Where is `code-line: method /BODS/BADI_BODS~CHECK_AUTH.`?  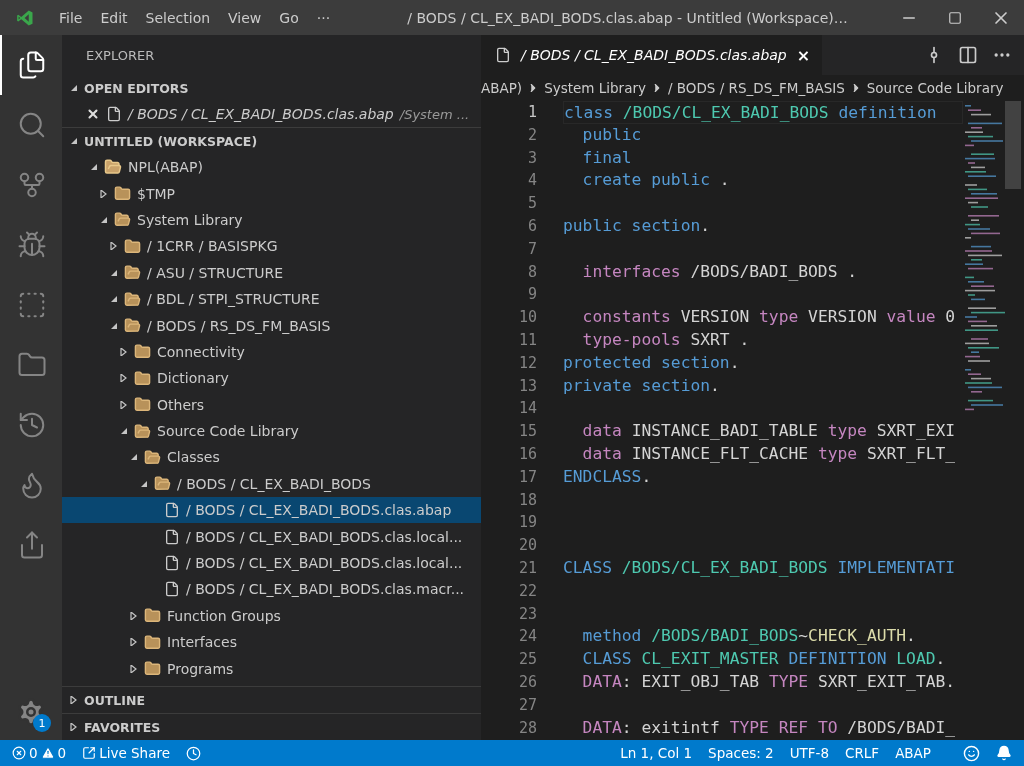
code-line: method /BODS/BADI_BODS~CHECK_AUTH. is located at coordinates (748, 636).